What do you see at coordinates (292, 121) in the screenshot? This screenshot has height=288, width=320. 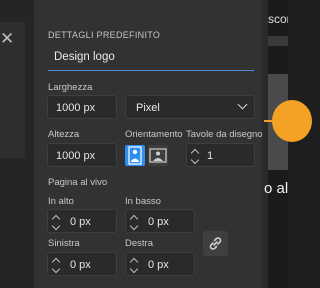 I see `accent-circle` at bounding box center [292, 121].